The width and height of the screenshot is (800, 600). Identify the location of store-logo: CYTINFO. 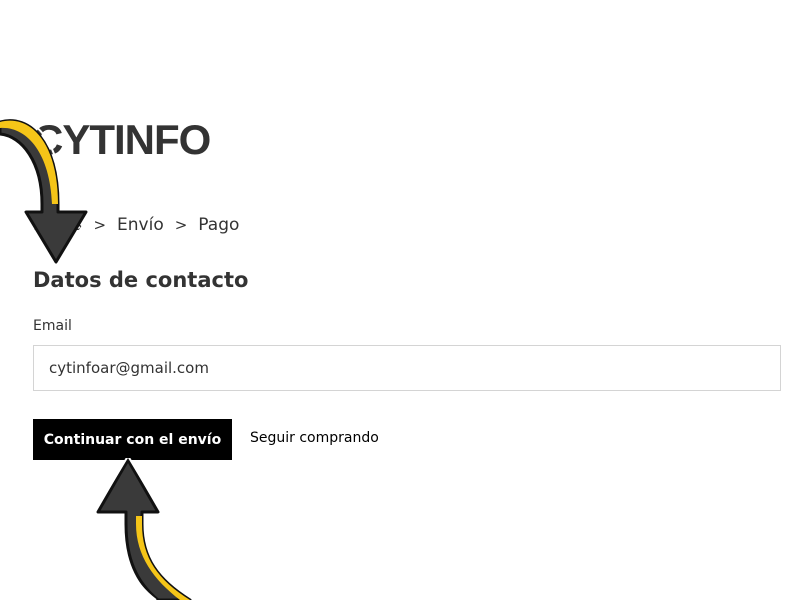
(122, 140).